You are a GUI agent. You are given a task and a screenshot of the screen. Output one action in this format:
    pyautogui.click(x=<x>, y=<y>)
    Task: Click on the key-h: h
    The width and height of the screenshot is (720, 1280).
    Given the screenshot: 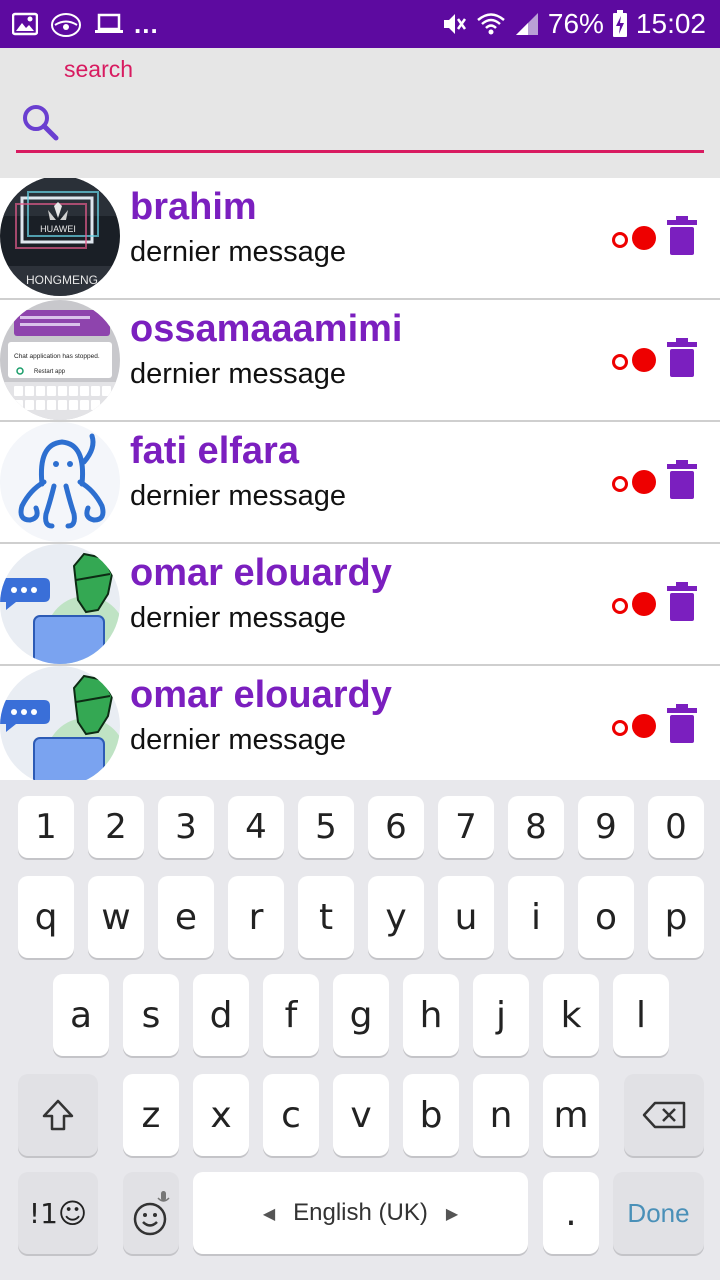 What is the action you would take?
    pyautogui.click(x=431, y=1015)
    